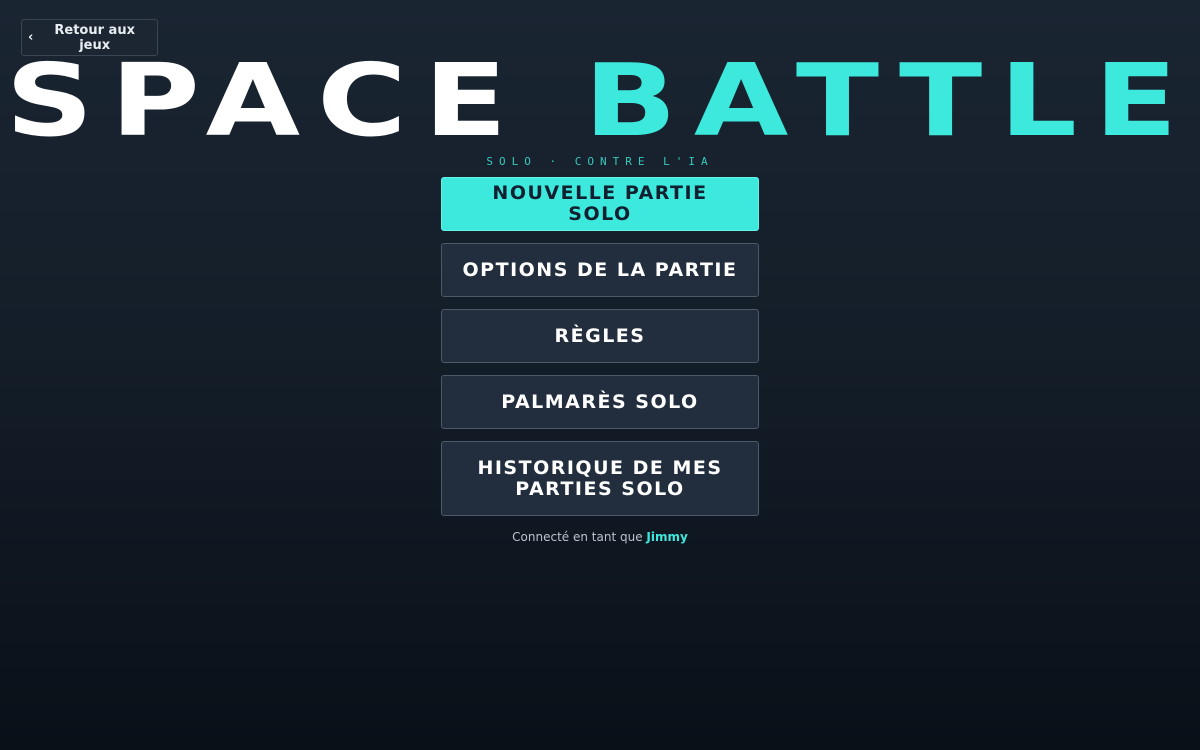 This screenshot has width=1200, height=750. I want to click on login-prefix: Connecté en tant que, so click(577, 537).